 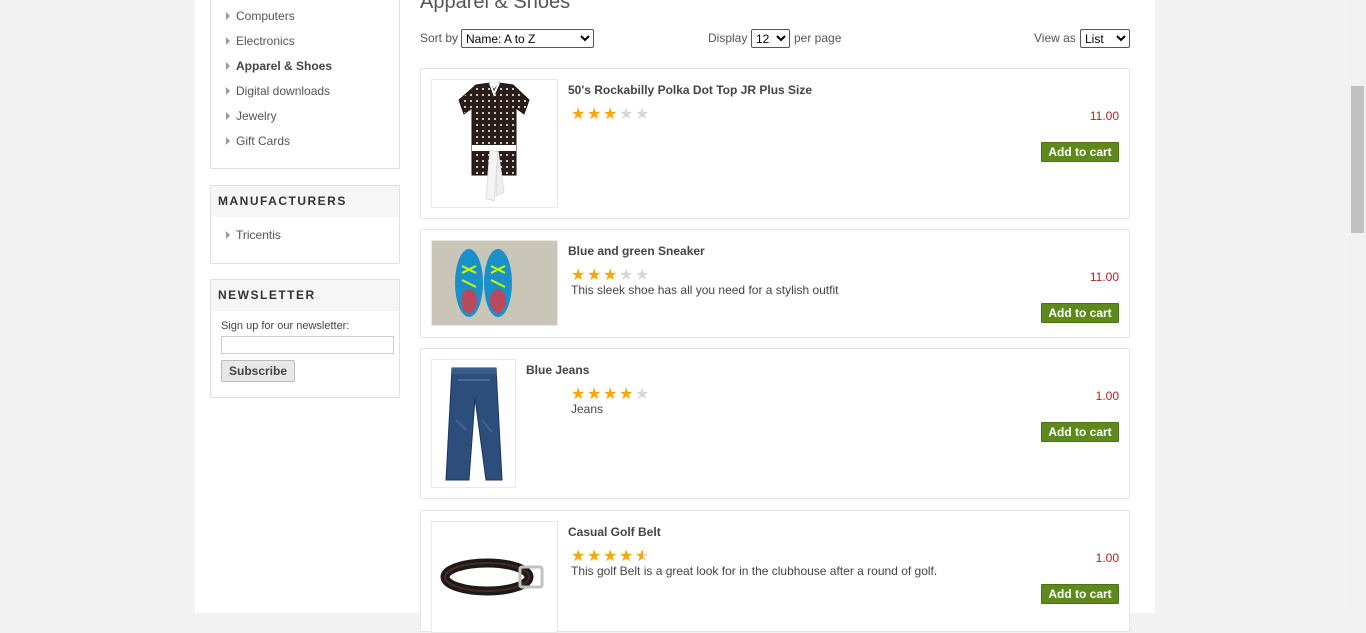 I want to click on product-image-polka-dot-top, so click(x=494, y=143).